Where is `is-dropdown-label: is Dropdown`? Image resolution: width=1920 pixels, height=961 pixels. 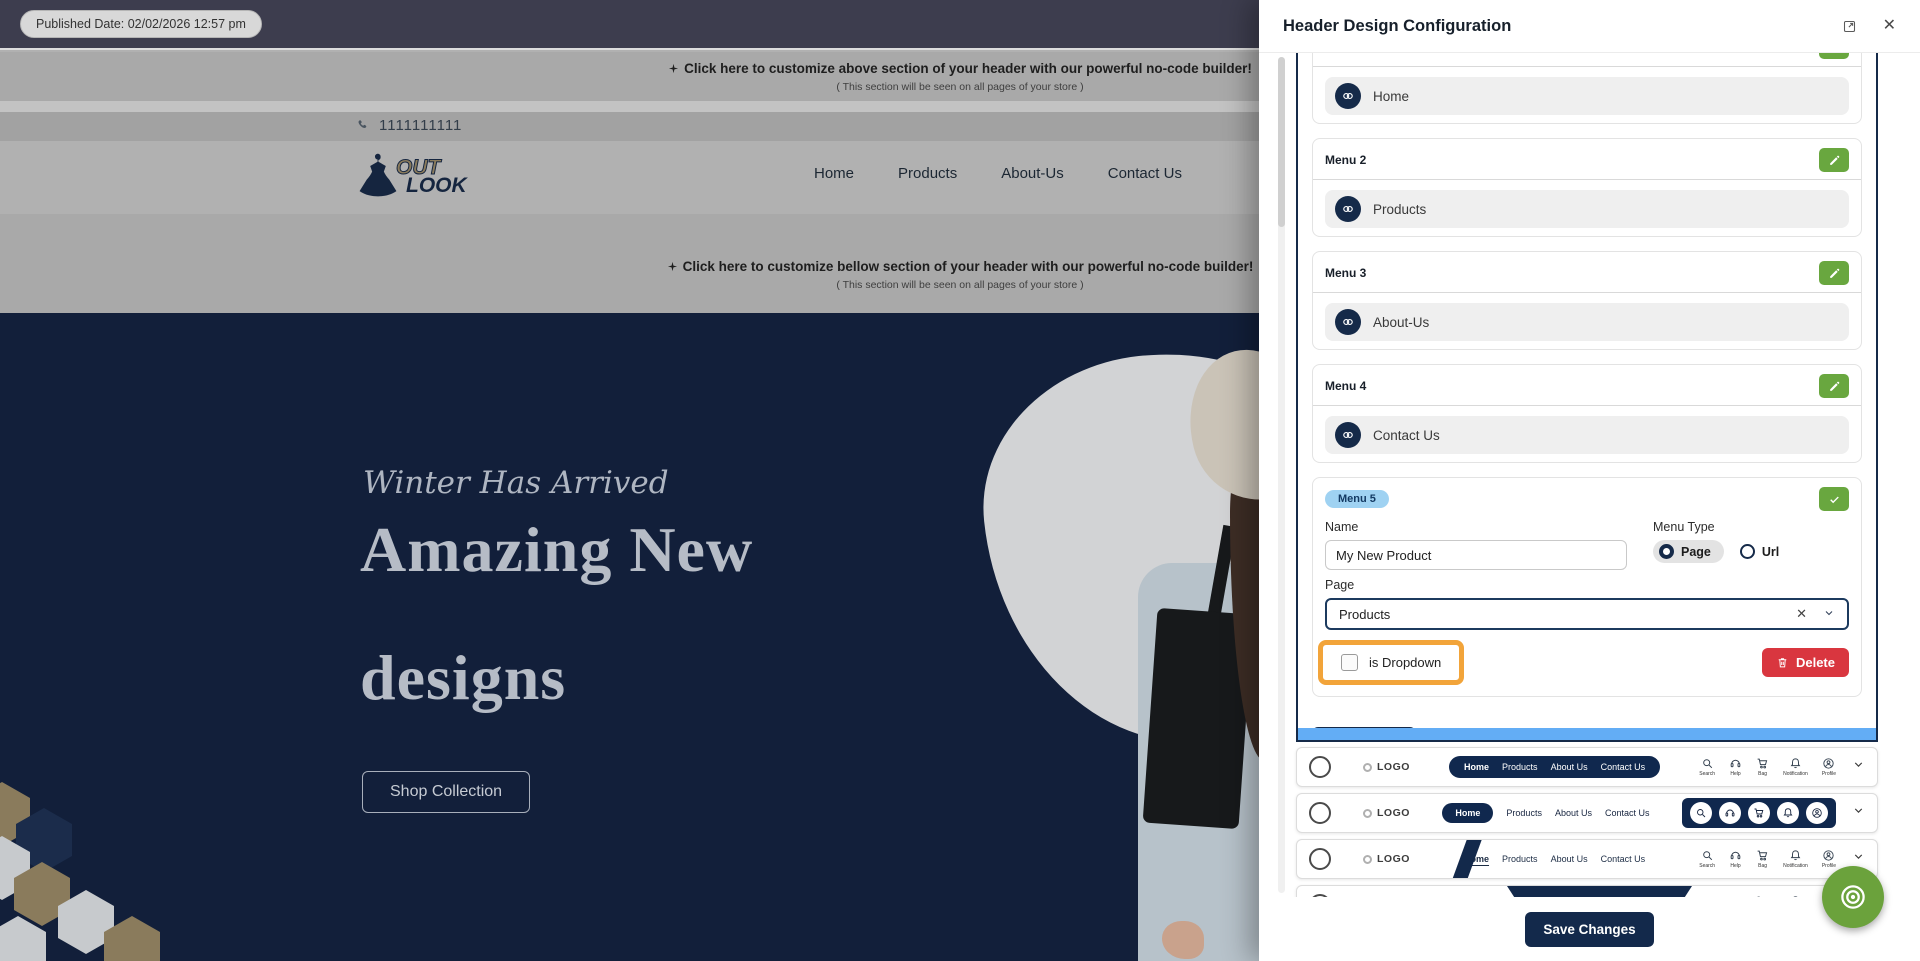
is-dropdown-label: is Dropdown is located at coordinates (1405, 662).